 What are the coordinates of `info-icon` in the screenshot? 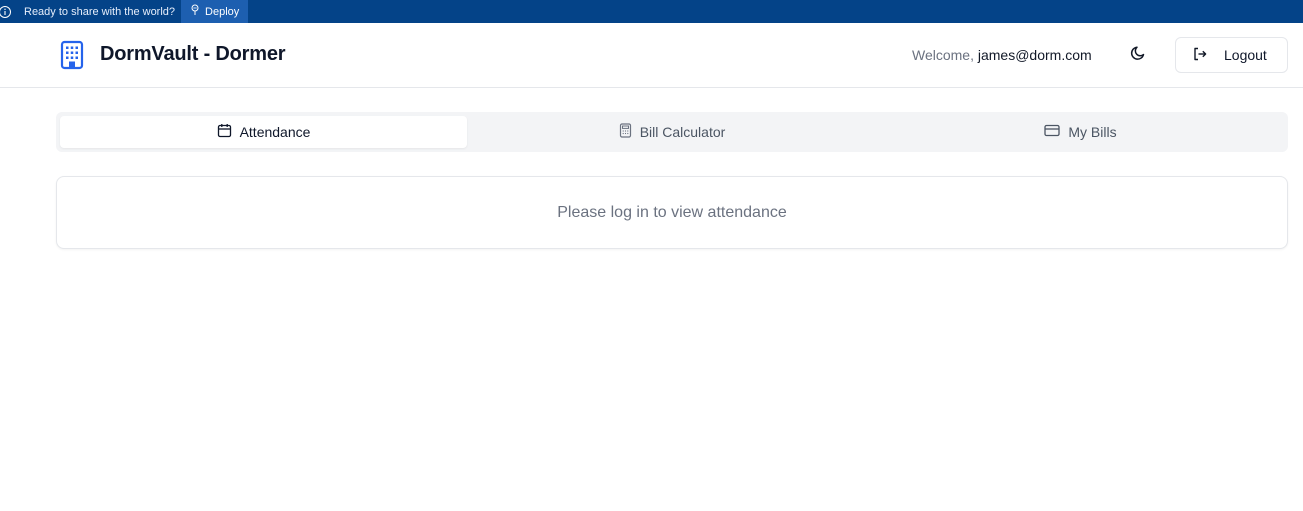 It's located at (9, 11).